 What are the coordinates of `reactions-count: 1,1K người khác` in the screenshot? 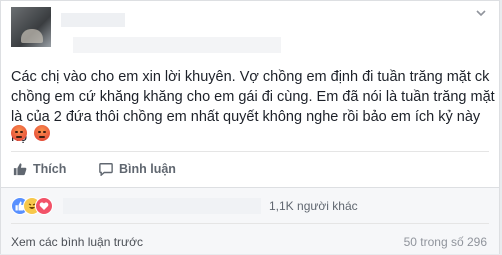 It's located at (313, 206).